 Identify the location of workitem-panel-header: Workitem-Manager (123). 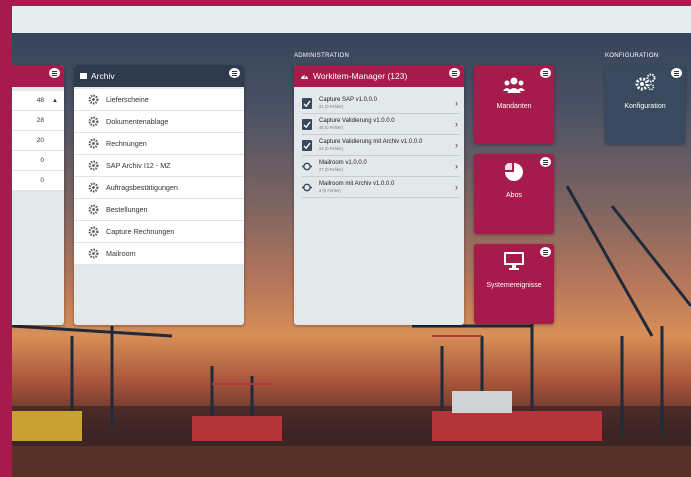
(379, 76).